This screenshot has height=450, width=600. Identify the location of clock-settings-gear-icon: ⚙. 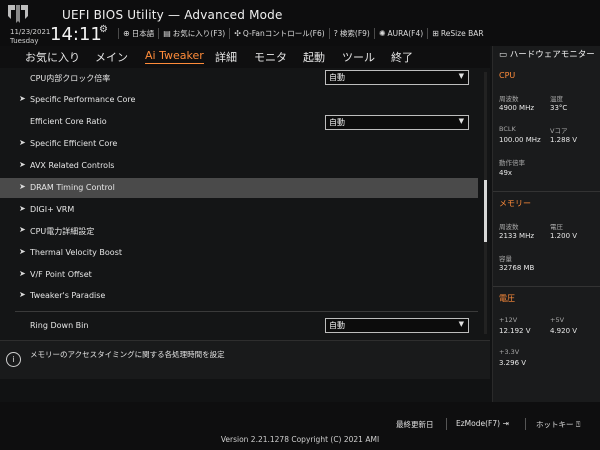
(103, 29).